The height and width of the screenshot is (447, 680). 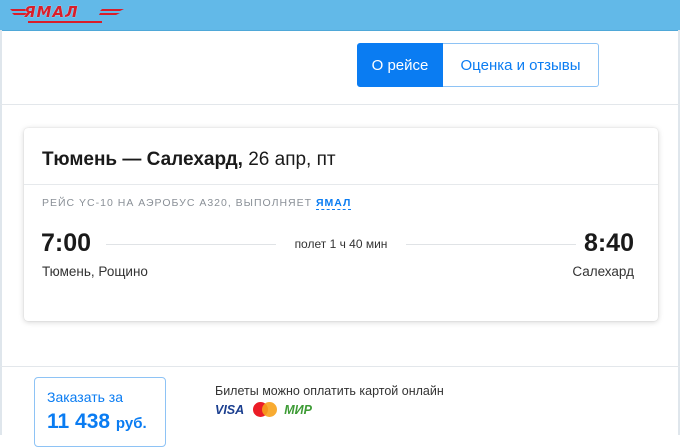 What do you see at coordinates (603, 271) in the screenshot?
I see `arrival-city: Салехард` at bounding box center [603, 271].